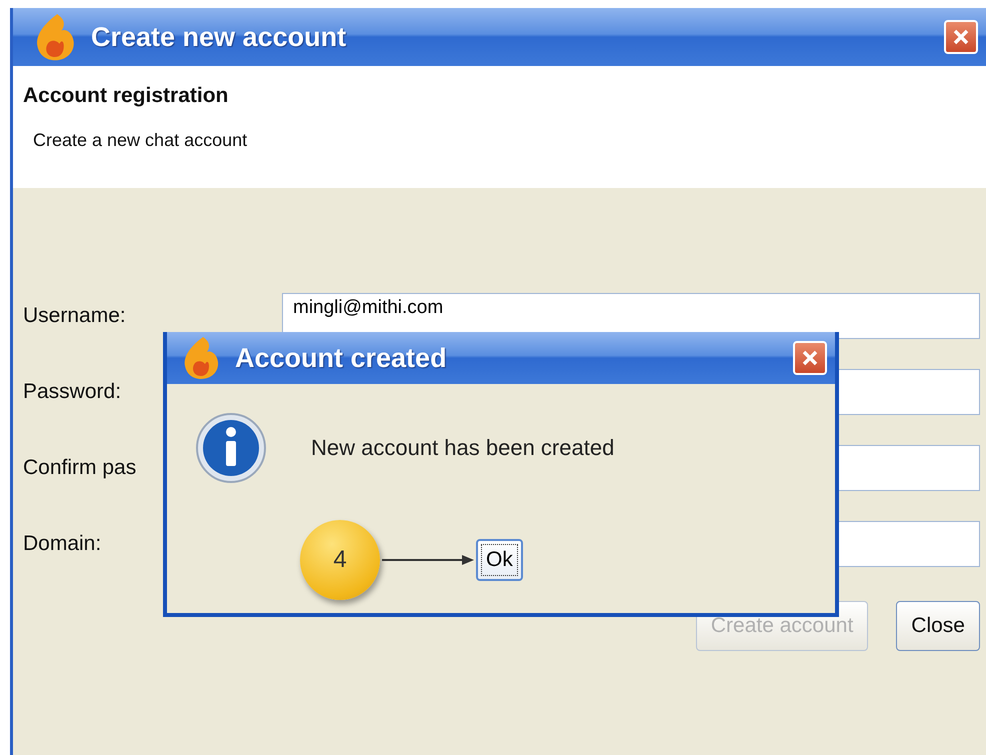 The width and height of the screenshot is (986, 755). What do you see at coordinates (341, 358) in the screenshot?
I see `dialog-title: Account created` at bounding box center [341, 358].